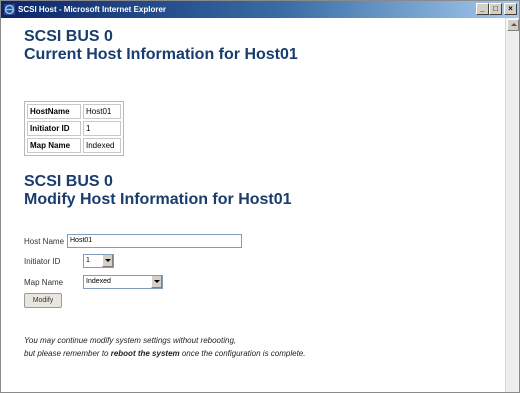 The image size is (520, 393). I want to click on map-name-label: Map Name, so click(54, 145).